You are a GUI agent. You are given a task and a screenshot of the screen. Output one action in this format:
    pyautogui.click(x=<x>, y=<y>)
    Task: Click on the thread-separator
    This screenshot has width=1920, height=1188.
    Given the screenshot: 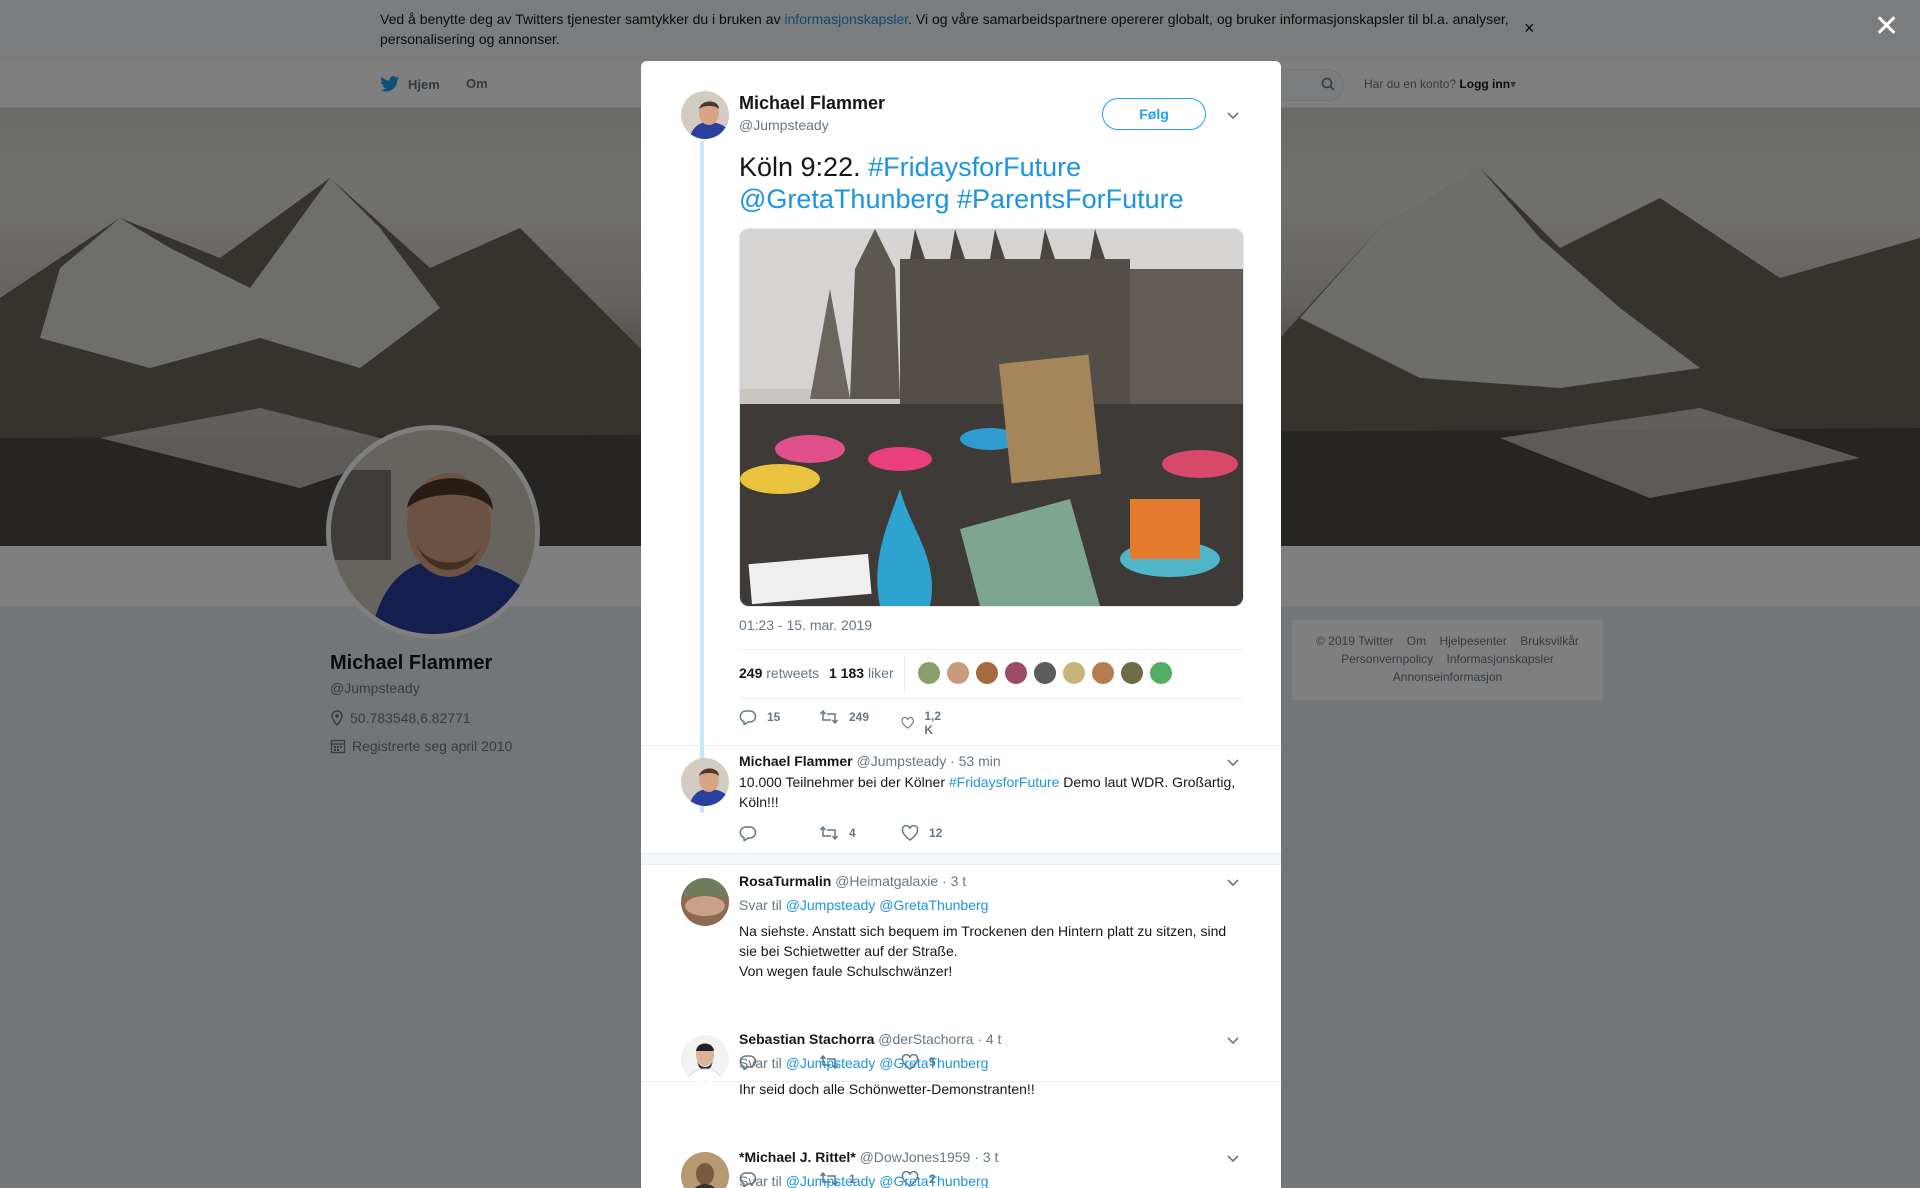 What is the action you would take?
    pyautogui.click(x=961, y=859)
    